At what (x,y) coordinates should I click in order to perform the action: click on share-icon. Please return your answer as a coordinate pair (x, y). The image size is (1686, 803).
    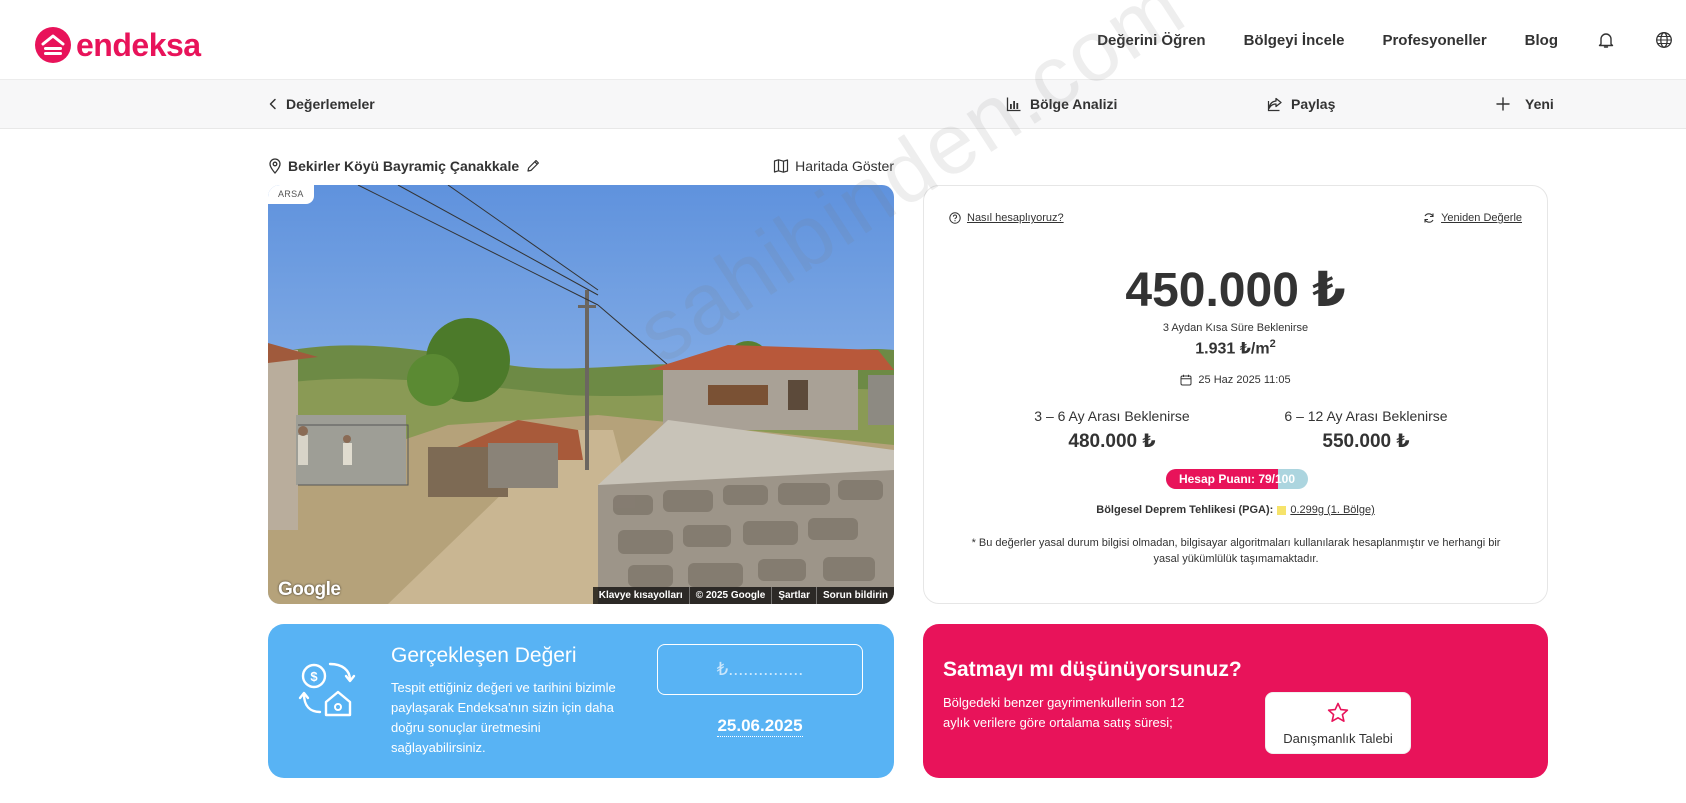
    Looking at the image, I should click on (1274, 104).